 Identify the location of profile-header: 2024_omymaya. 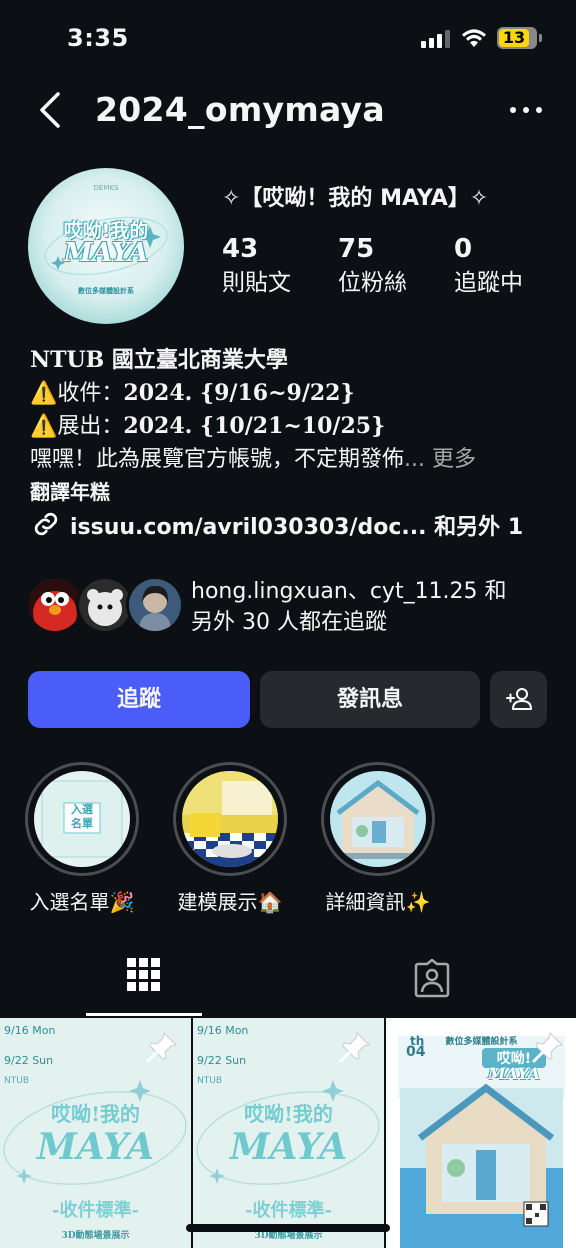
(288, 112).